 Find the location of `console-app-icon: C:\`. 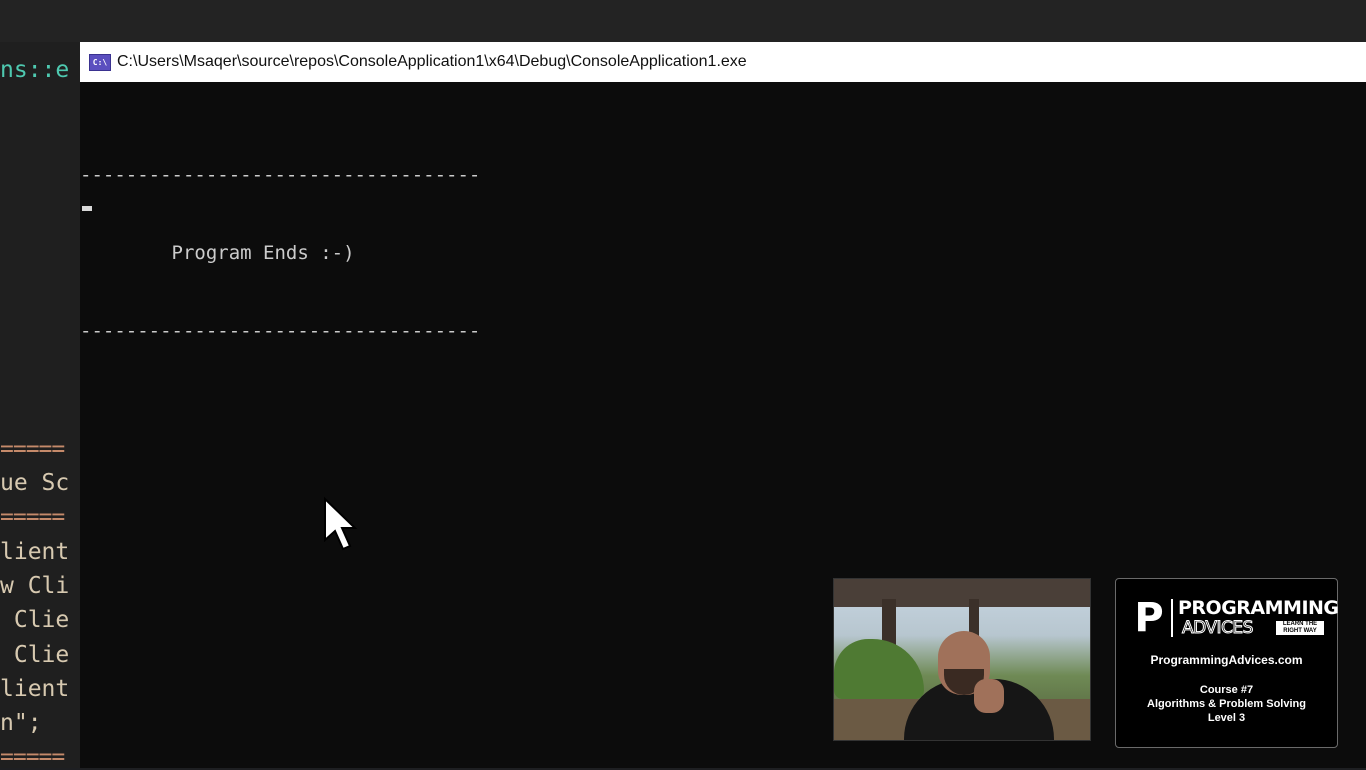

console-app-icon: C:\ is located at coordinates (100, 62).